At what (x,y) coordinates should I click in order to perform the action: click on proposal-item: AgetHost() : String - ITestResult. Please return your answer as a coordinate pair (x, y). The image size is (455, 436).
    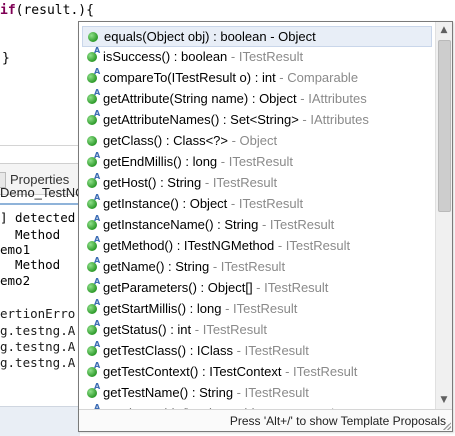
    Looking at the image, I should click on (257, 183).